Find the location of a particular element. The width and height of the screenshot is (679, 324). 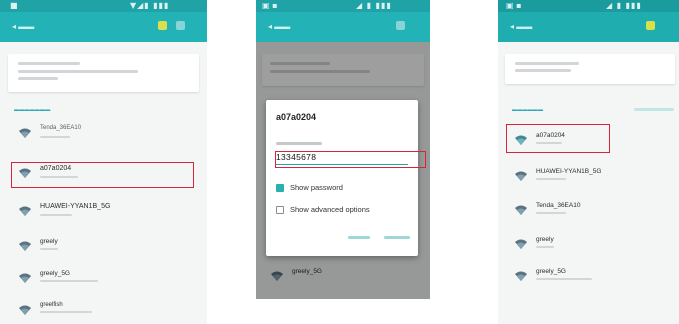

more-options-icon is located at coordinates (180, 25).